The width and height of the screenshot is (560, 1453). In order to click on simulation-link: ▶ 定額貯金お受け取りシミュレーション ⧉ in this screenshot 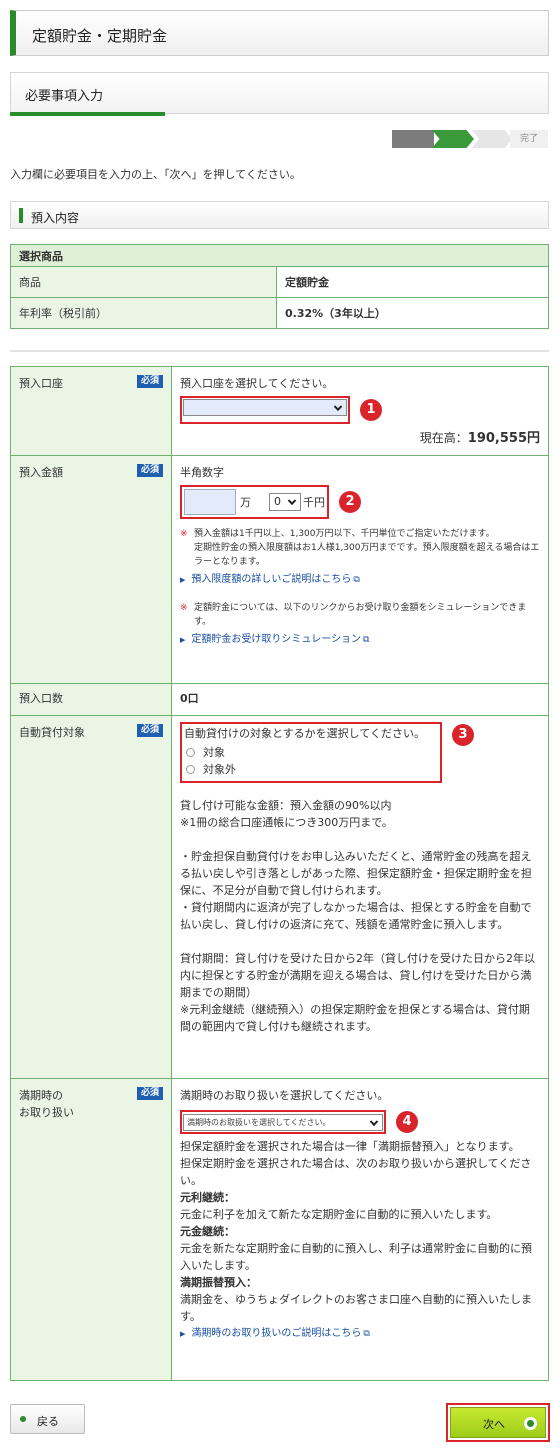, I will do `click(360, 640)`.